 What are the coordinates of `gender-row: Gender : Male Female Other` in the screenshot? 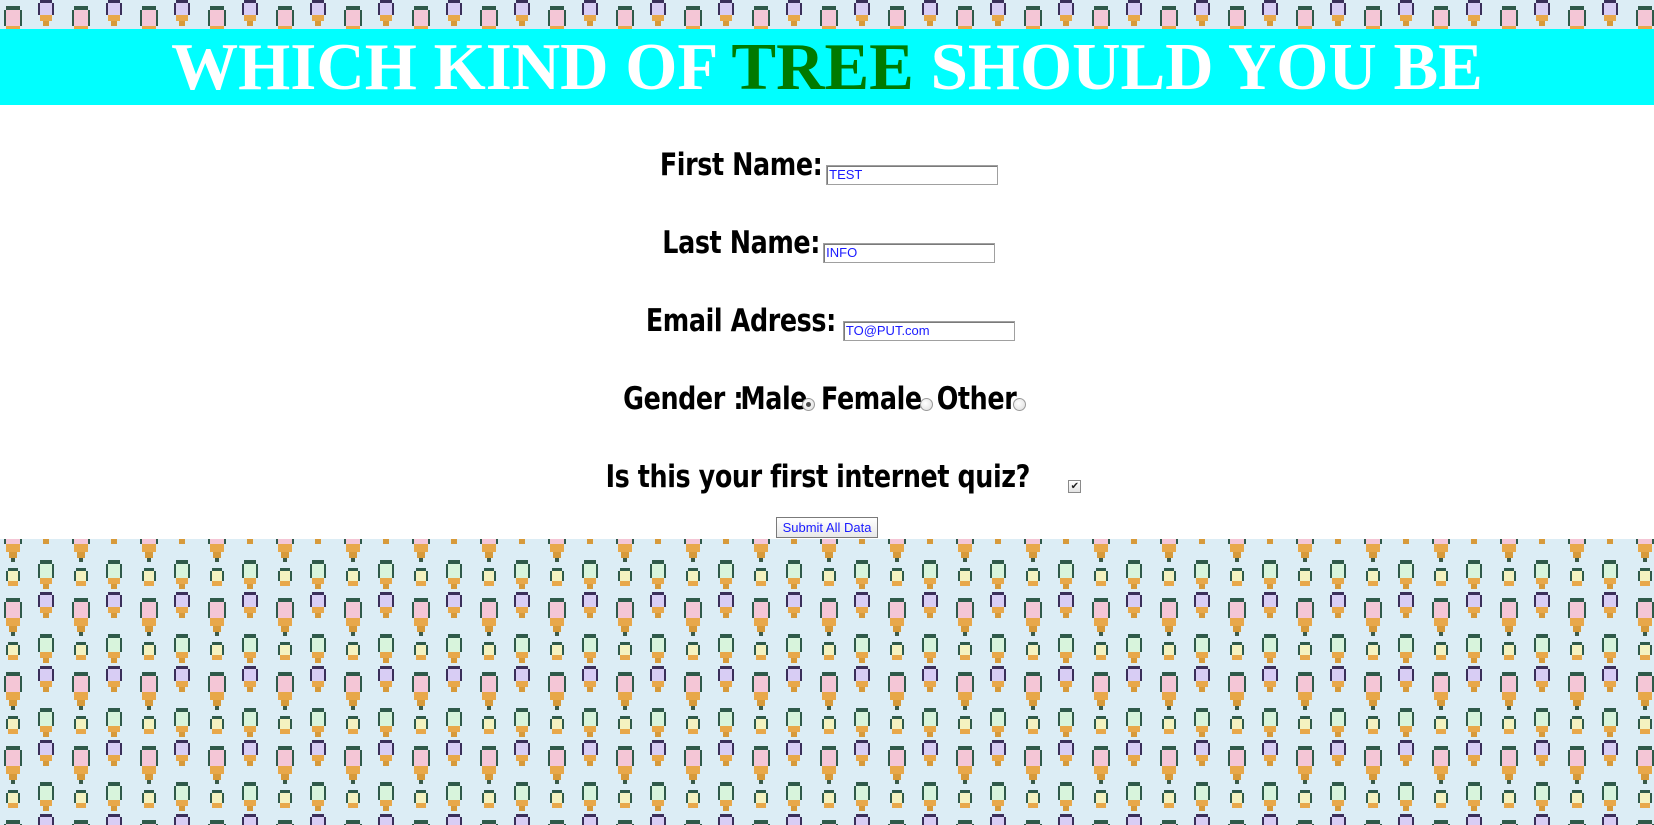 It's located at (827, 399).